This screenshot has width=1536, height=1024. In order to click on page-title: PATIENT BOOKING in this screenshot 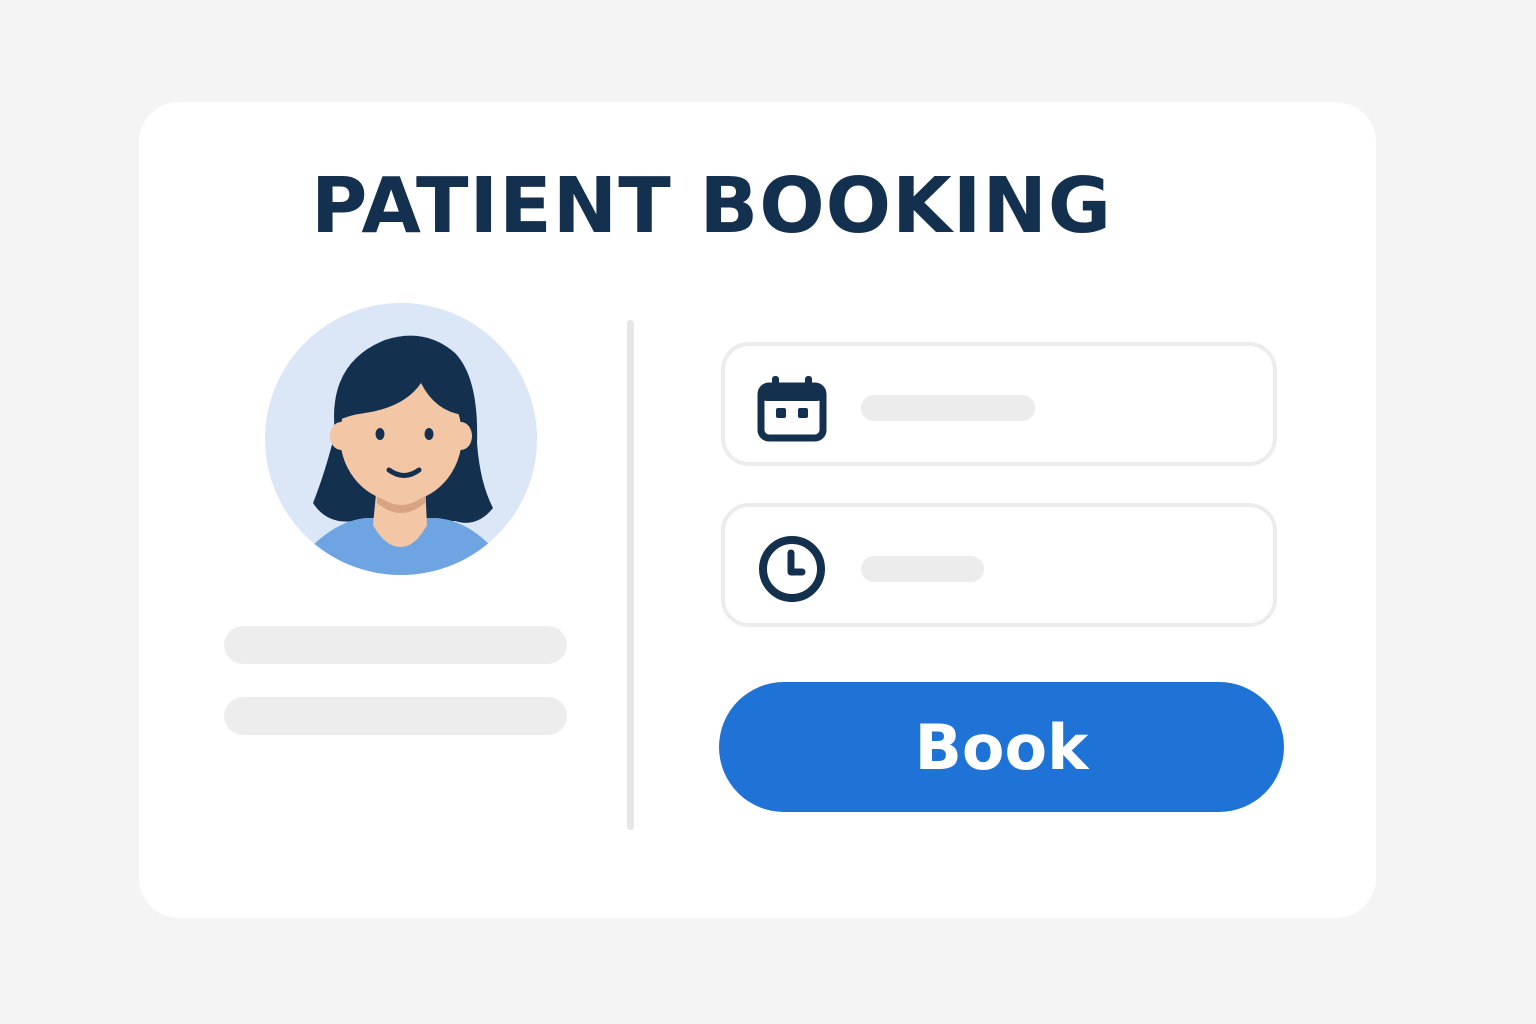, I will do `click(712, 206)`.